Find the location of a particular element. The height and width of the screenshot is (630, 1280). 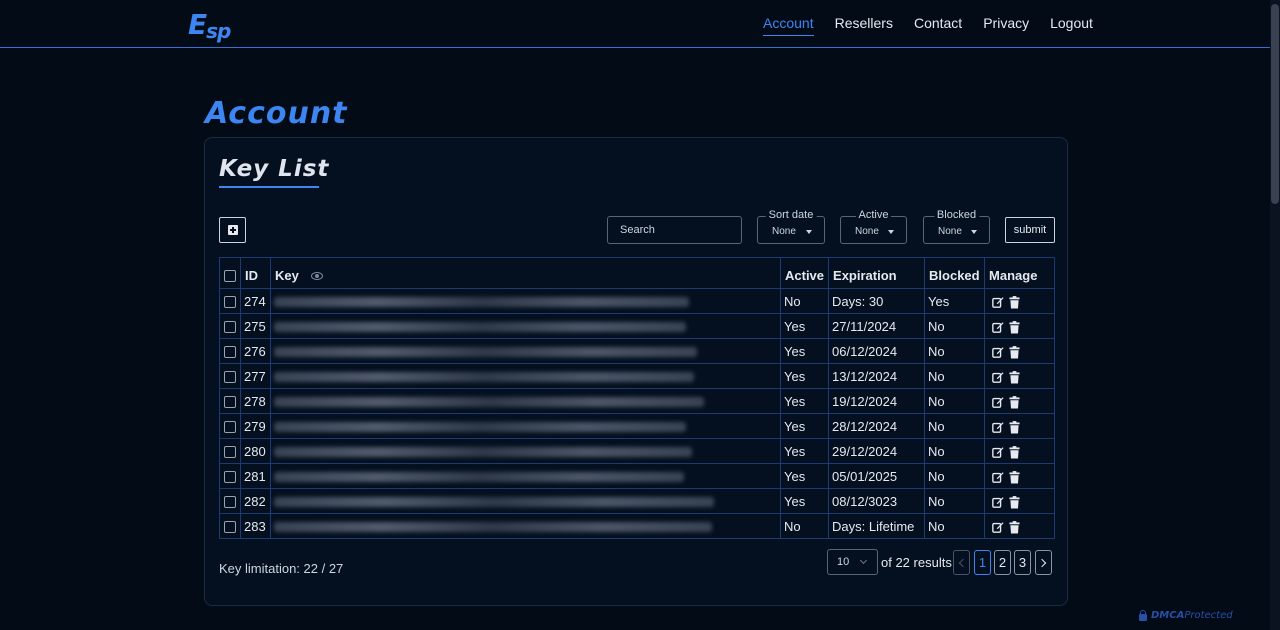

table-row: 276 Yes 06/12/2024 No is located at coordinates (637, 351).